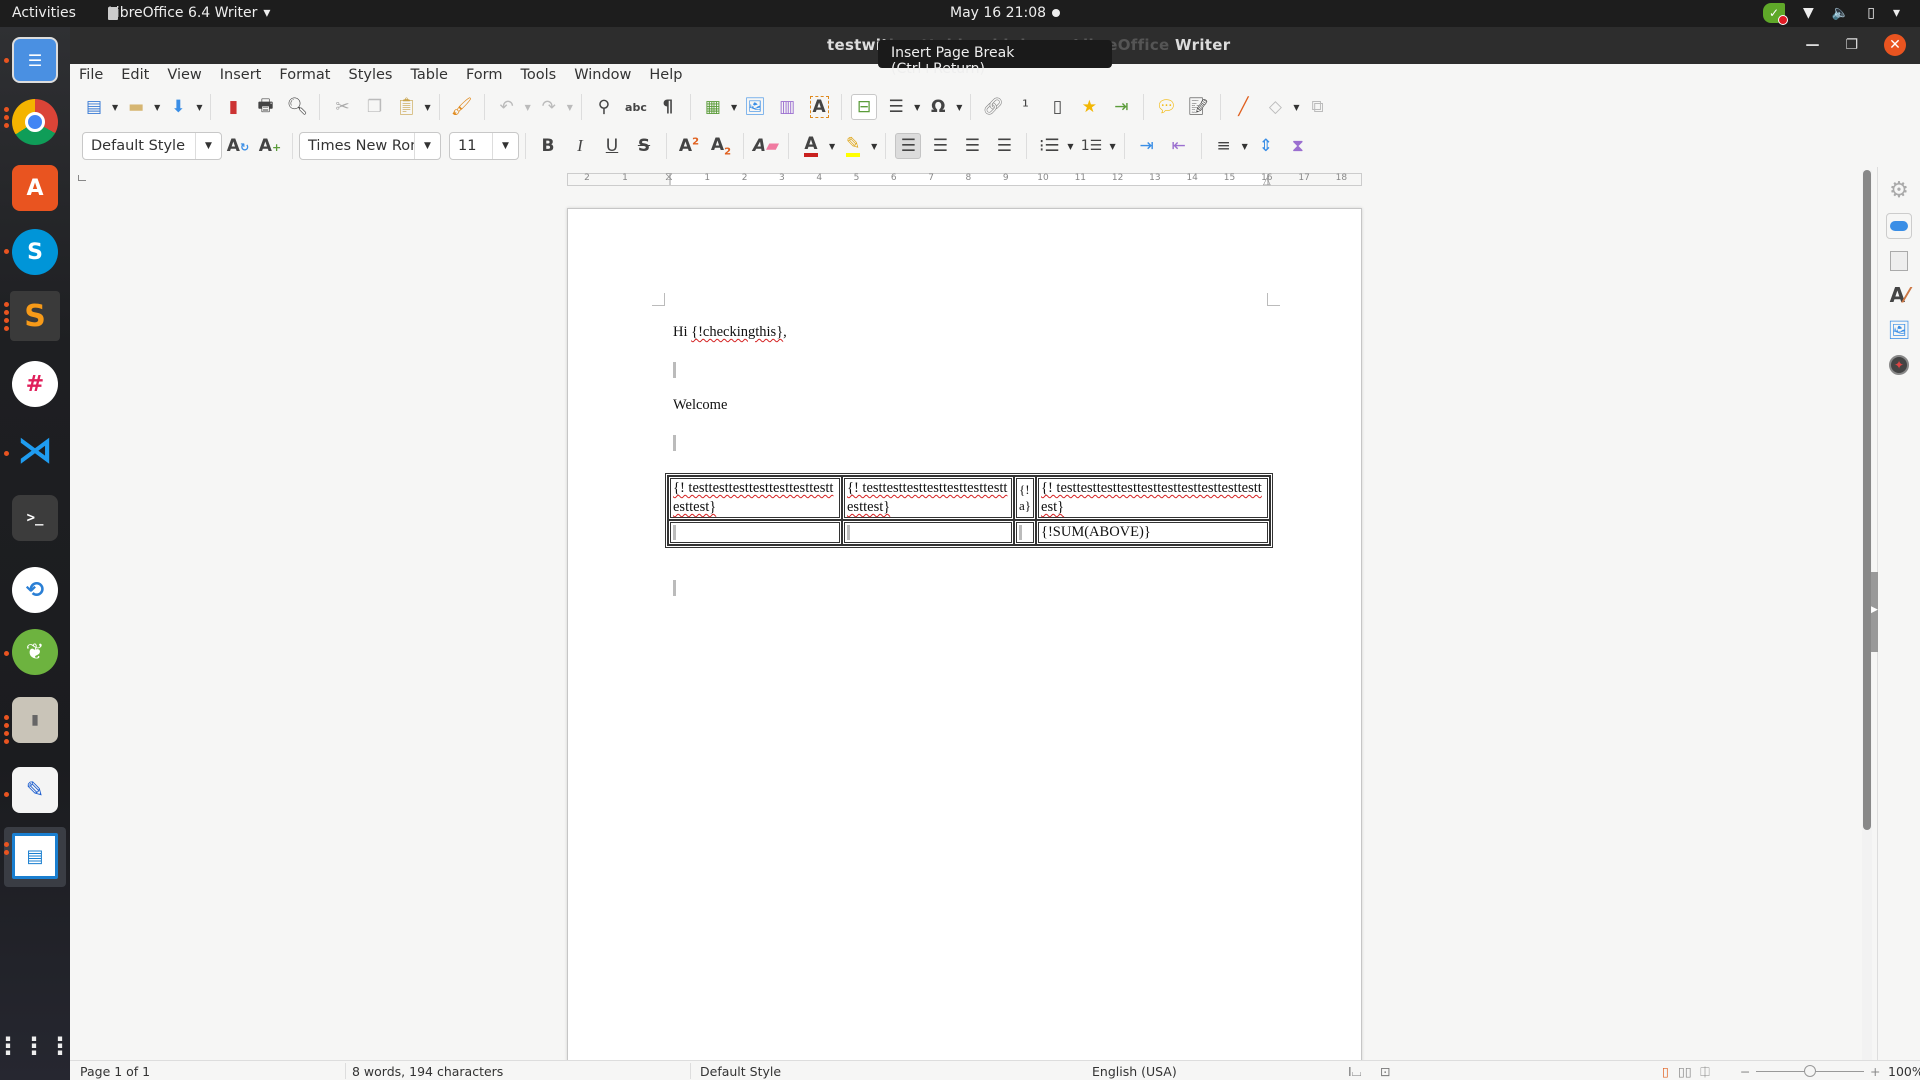  Describe the element at coordinates (766, 146) in the screenshot. I see `clear-formatting-button: A▰` at that location.